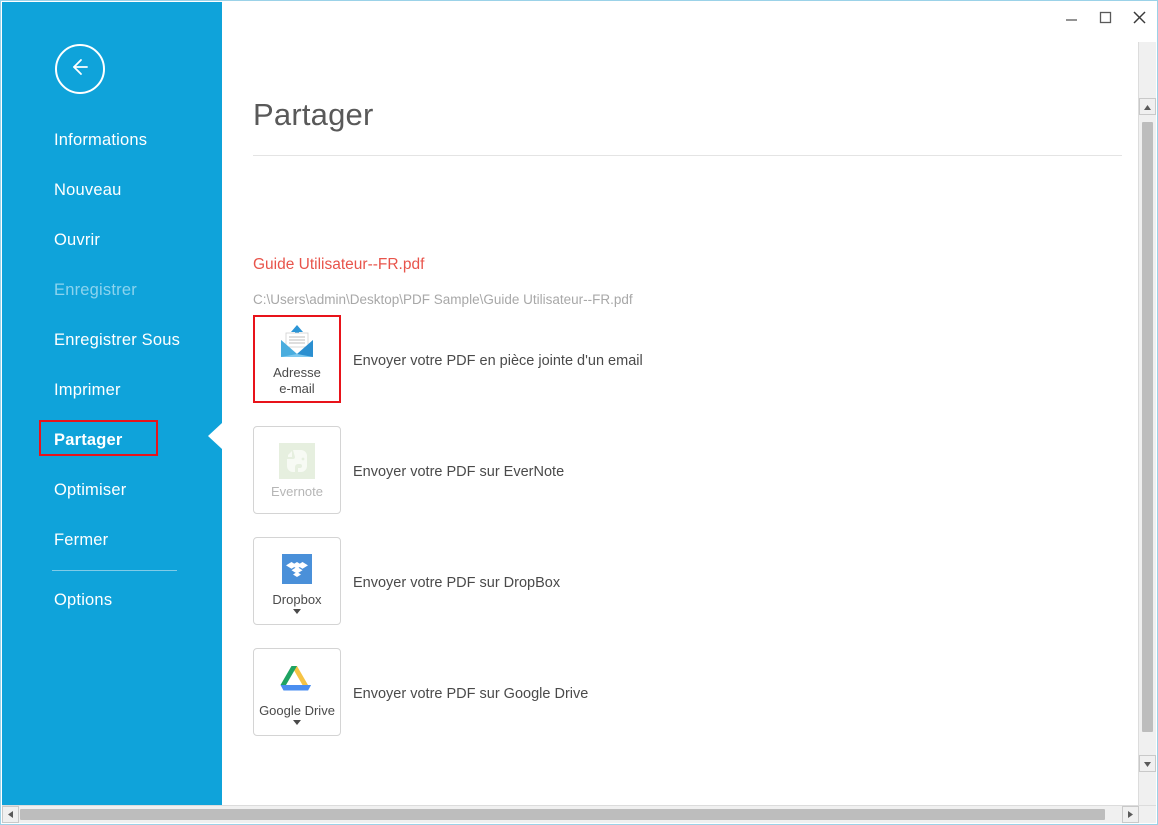  Describe the element at coordinates (1139, 17) in the screenshot. I see `close-button` at that location.